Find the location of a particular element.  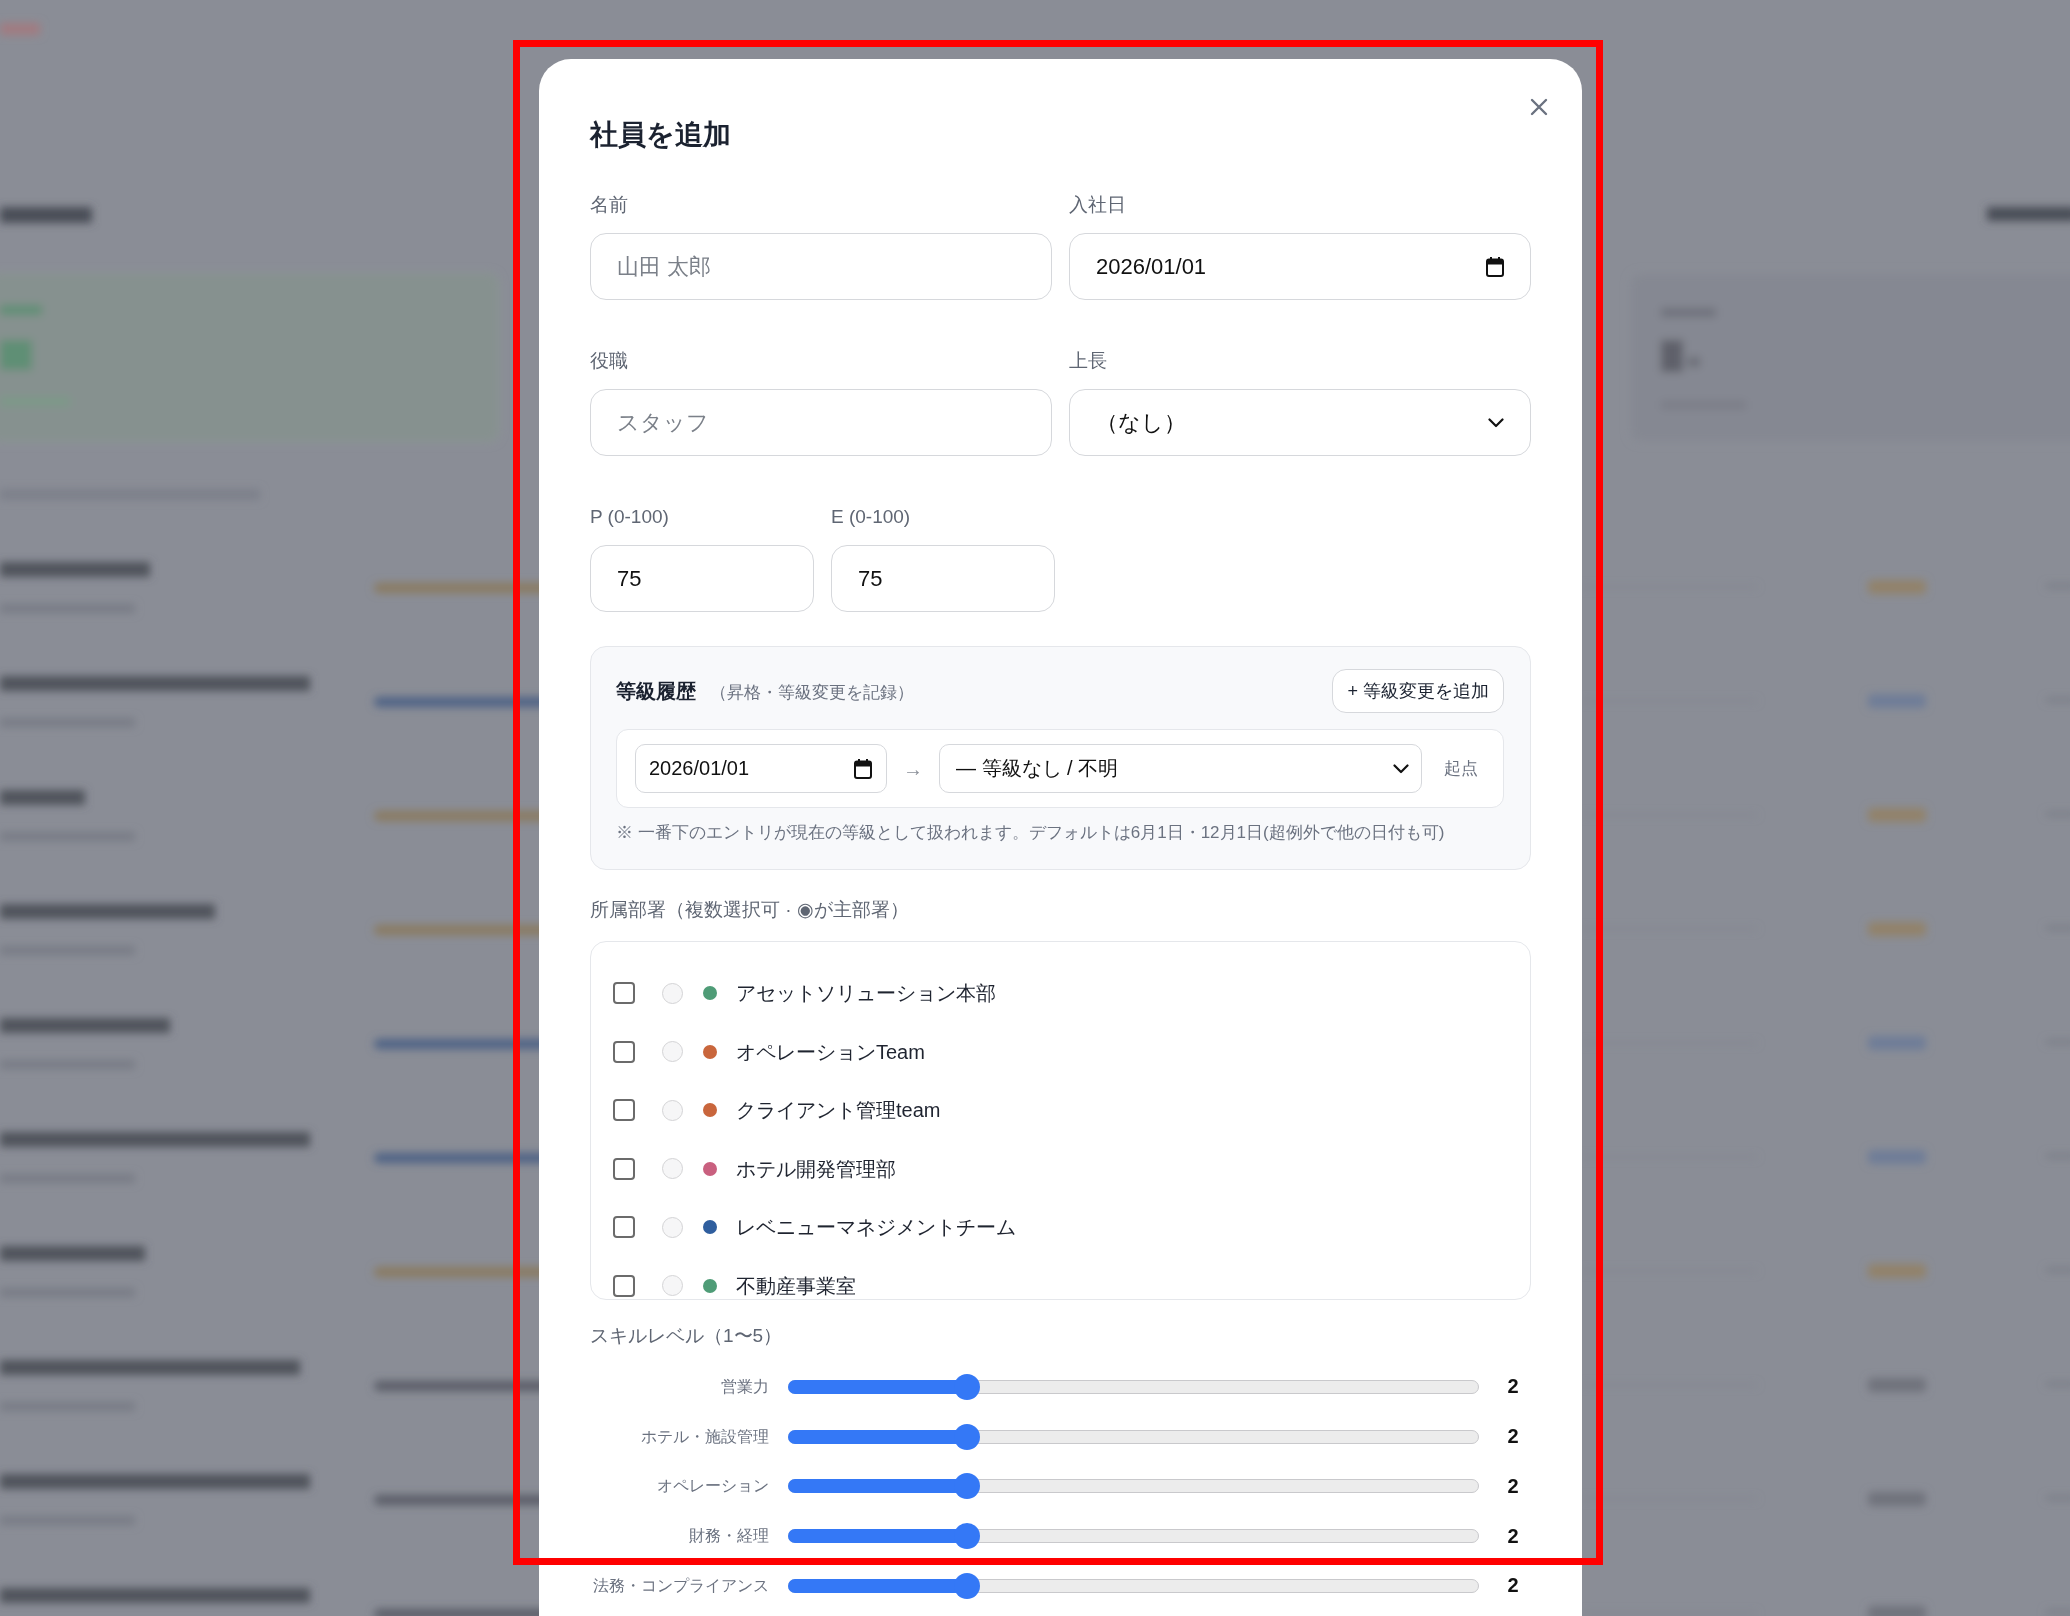

field-label: 上長 is located at coordinates (1088, 361).